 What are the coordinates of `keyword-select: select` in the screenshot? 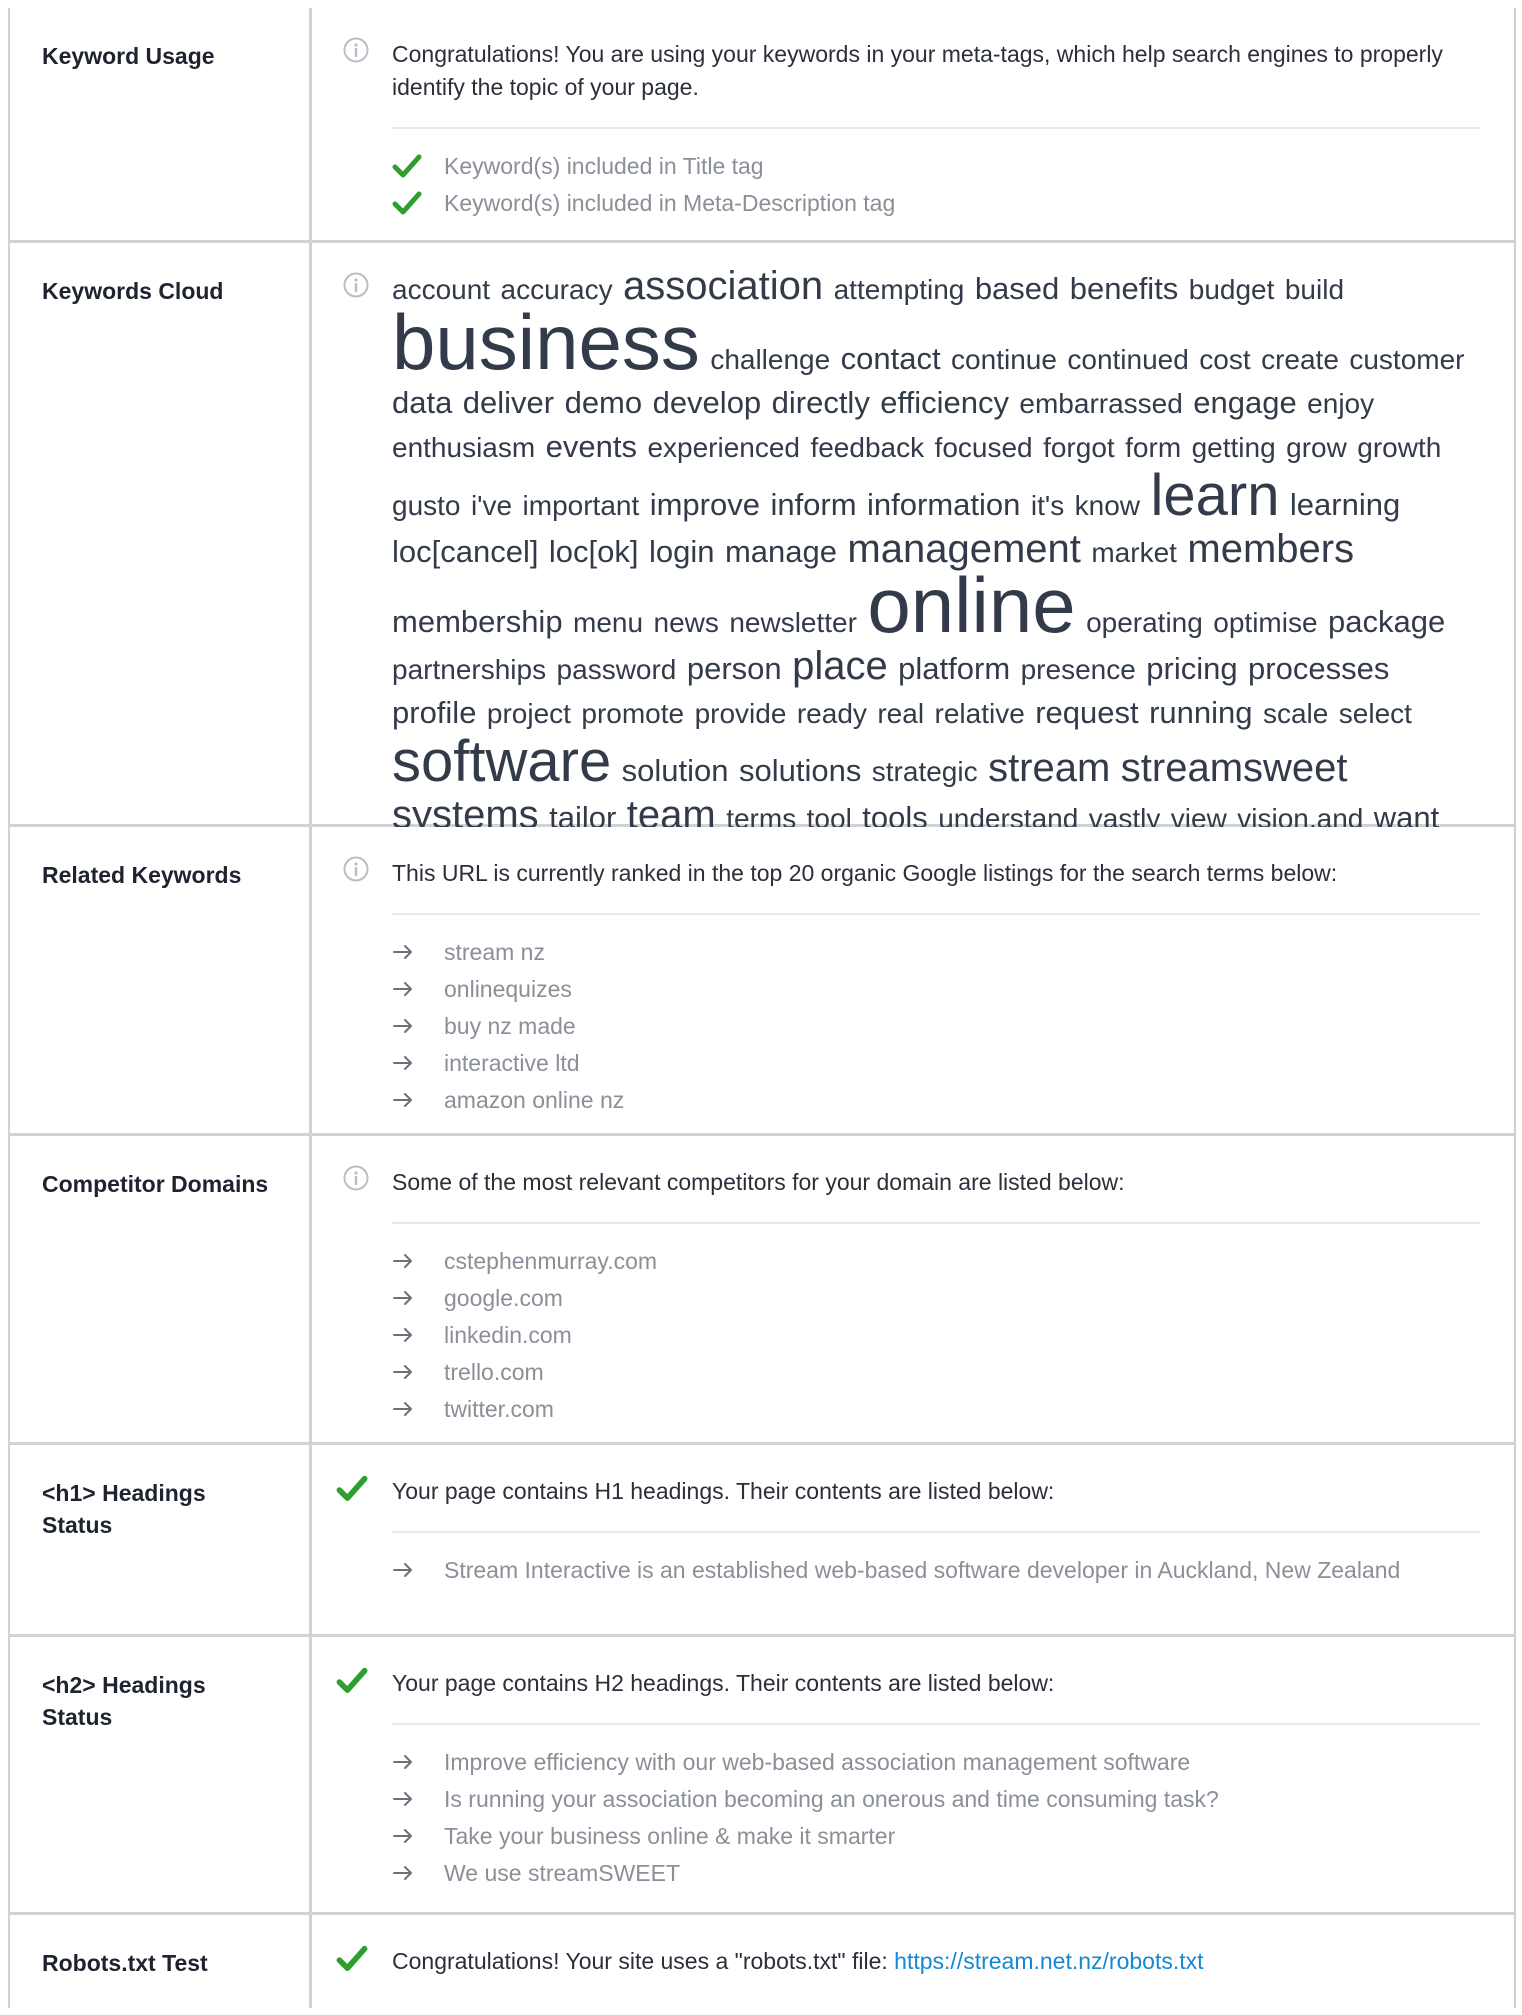 It's located at (1375, 713).